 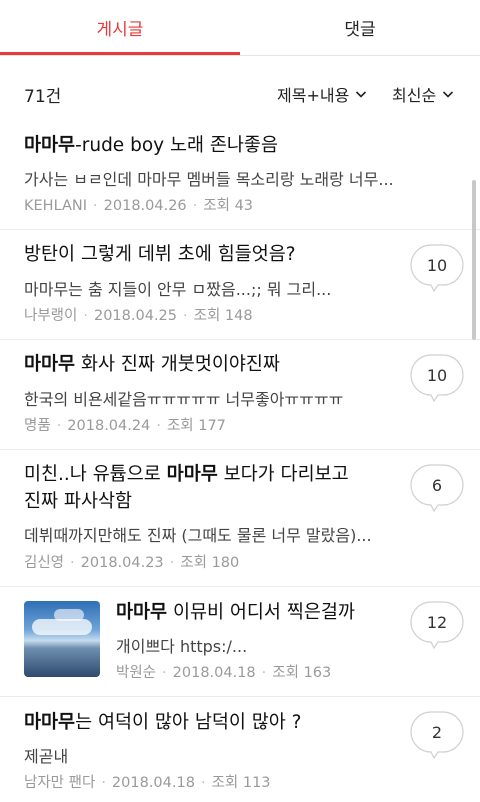 What do you see at coordinates (56, 206) in the screenshot?
I see `post-author: KEHLANI` at bounding box center [56, 206].